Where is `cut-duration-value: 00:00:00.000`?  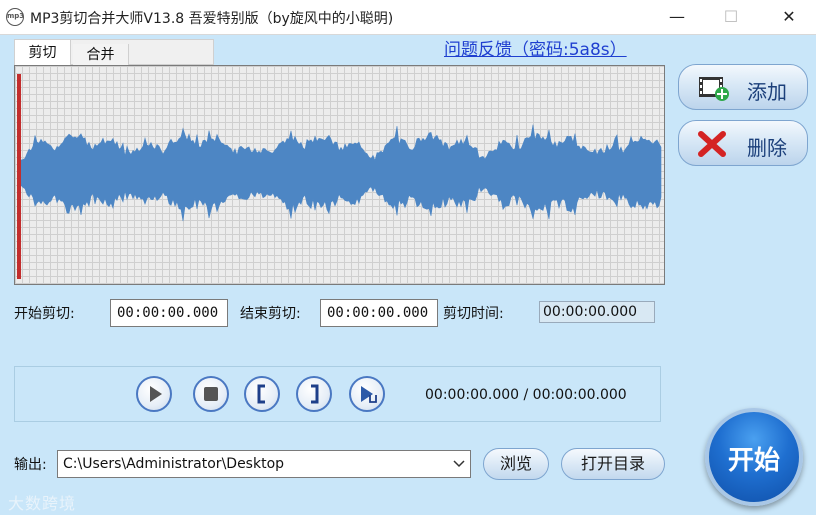
cut-duration-value: 00:00:00.000 is located at coordinates (597, 312).